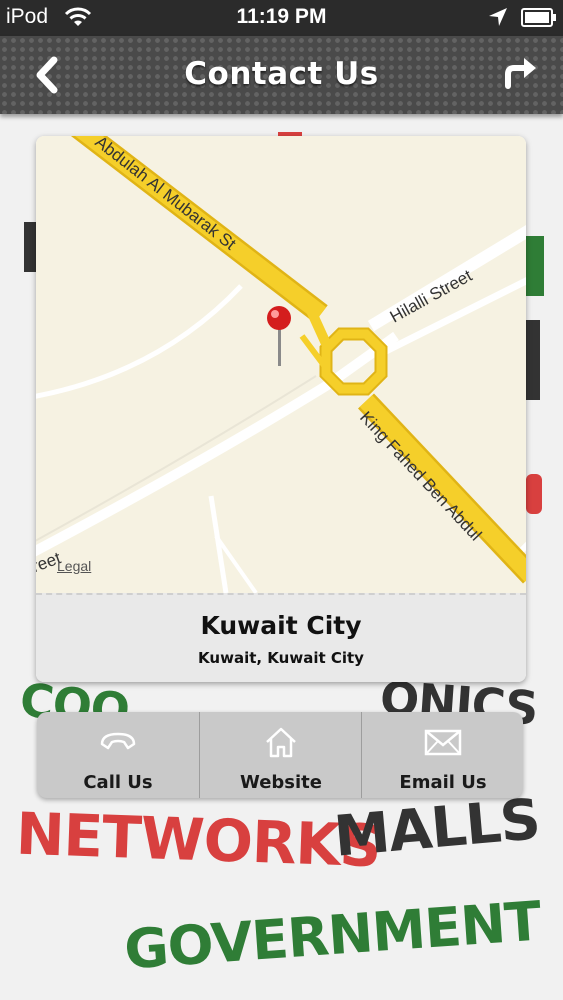  Describe the element at coordinates (281, 625) in the screenshot. I see `location-name: Kuwait City` at that location.